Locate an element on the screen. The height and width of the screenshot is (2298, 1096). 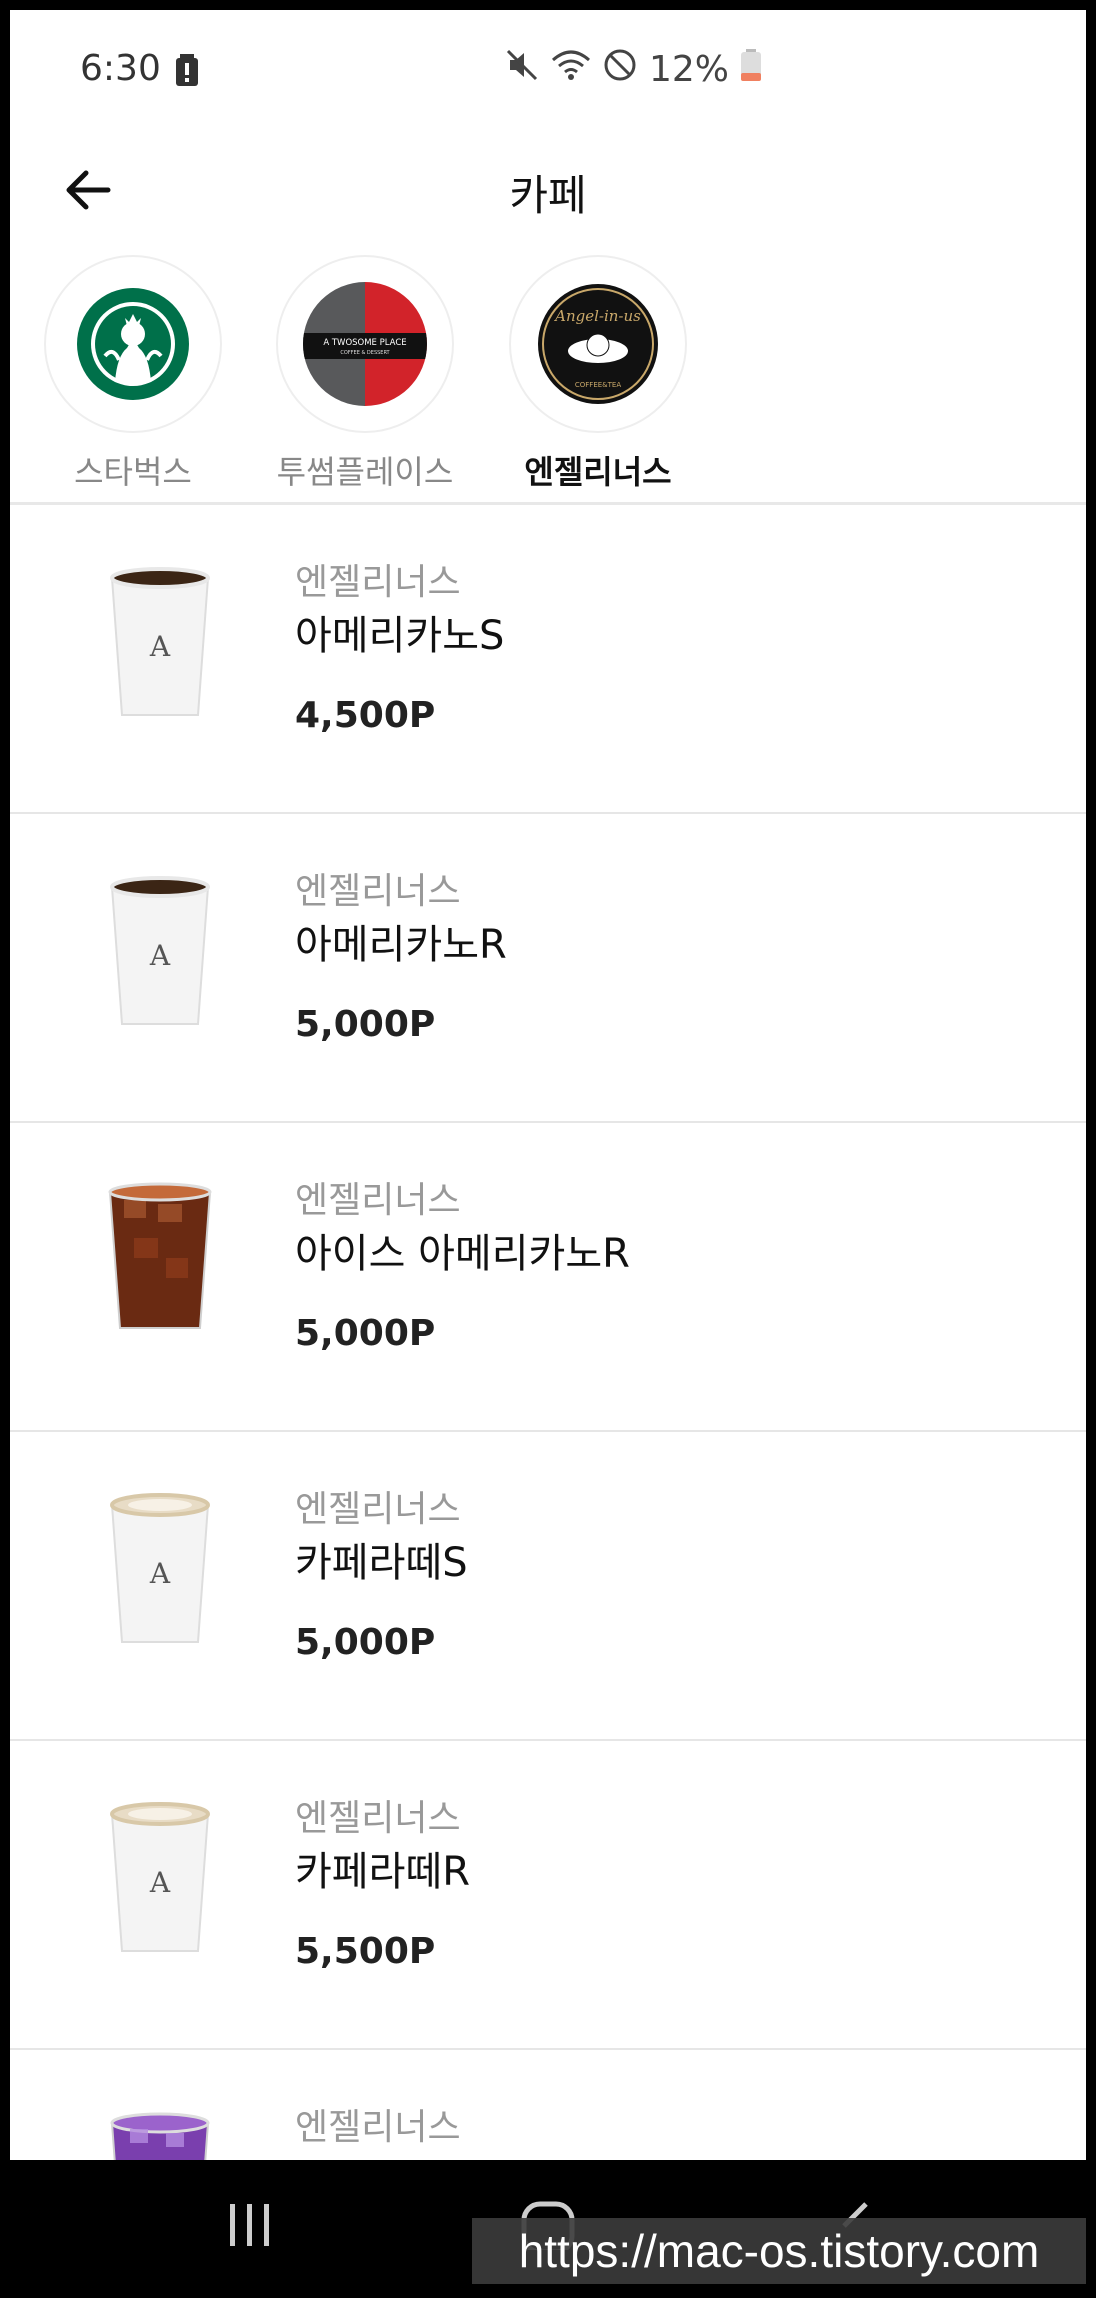
svg-text: COFFEE&TEA is located at coordinates (598, 385).